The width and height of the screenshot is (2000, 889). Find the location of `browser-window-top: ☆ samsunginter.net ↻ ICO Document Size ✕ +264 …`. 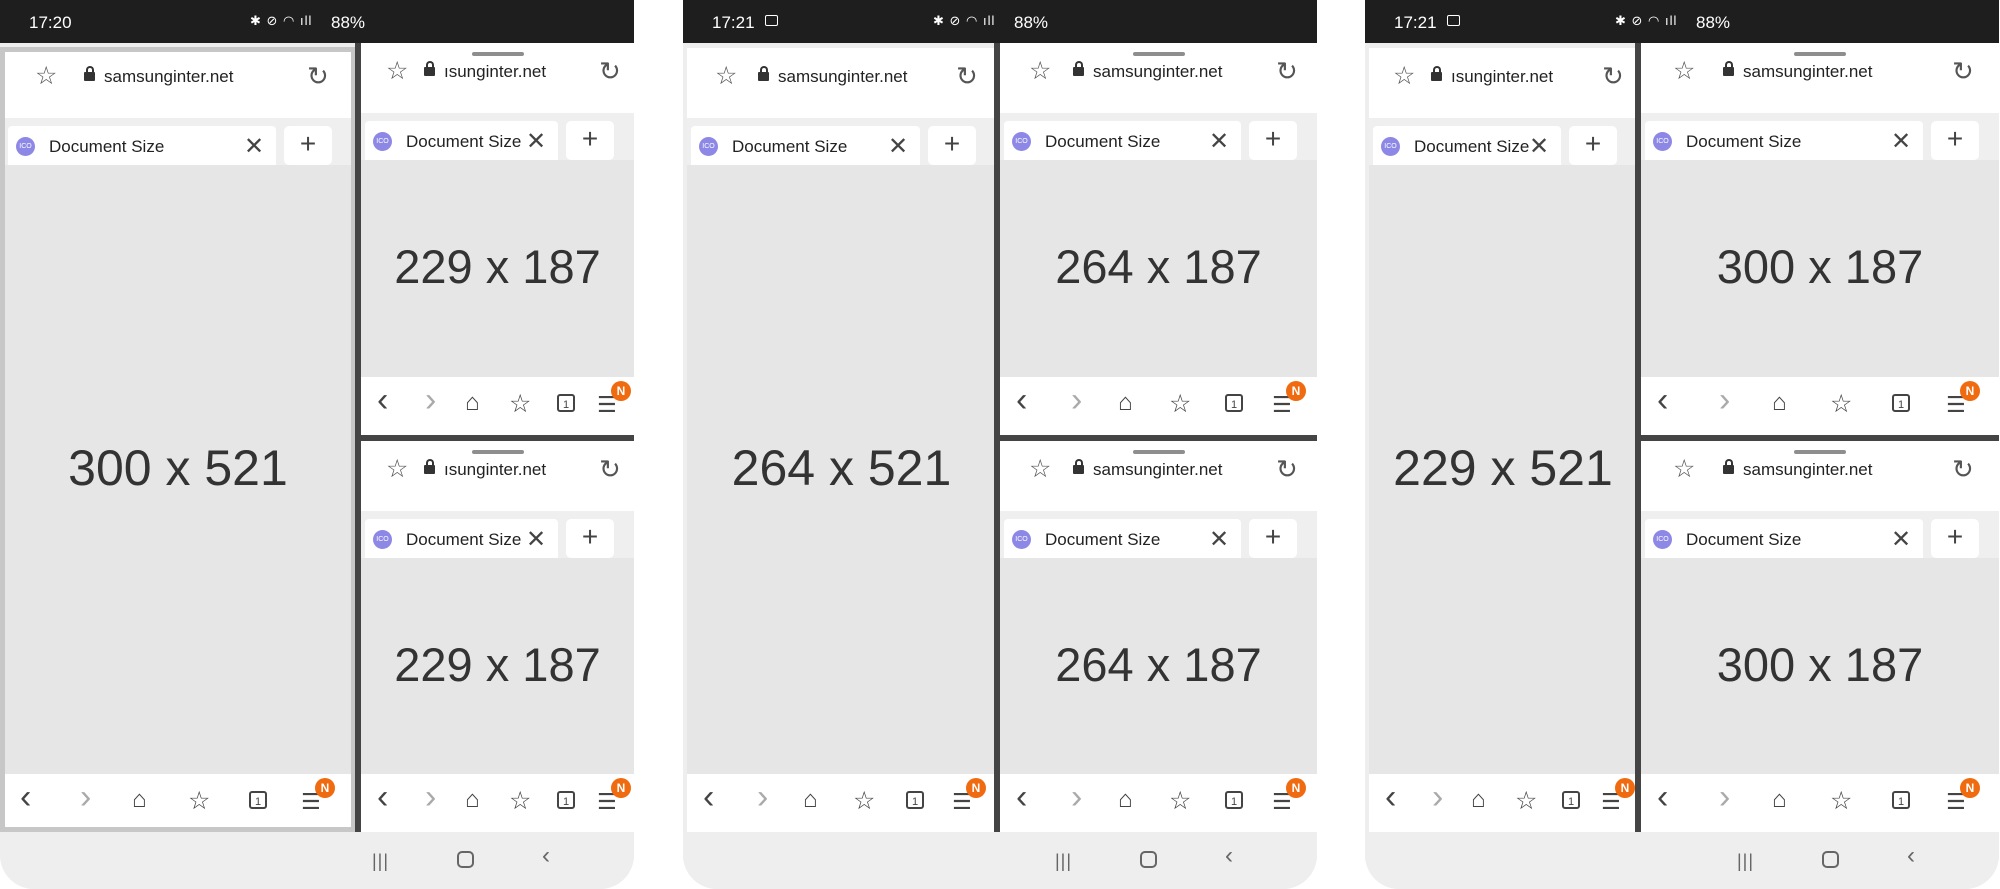

browser-window-top: ☆ samsunginter.net ↻ ICO Document Size ✕ +264 … is located at coordinates (1158, 239).